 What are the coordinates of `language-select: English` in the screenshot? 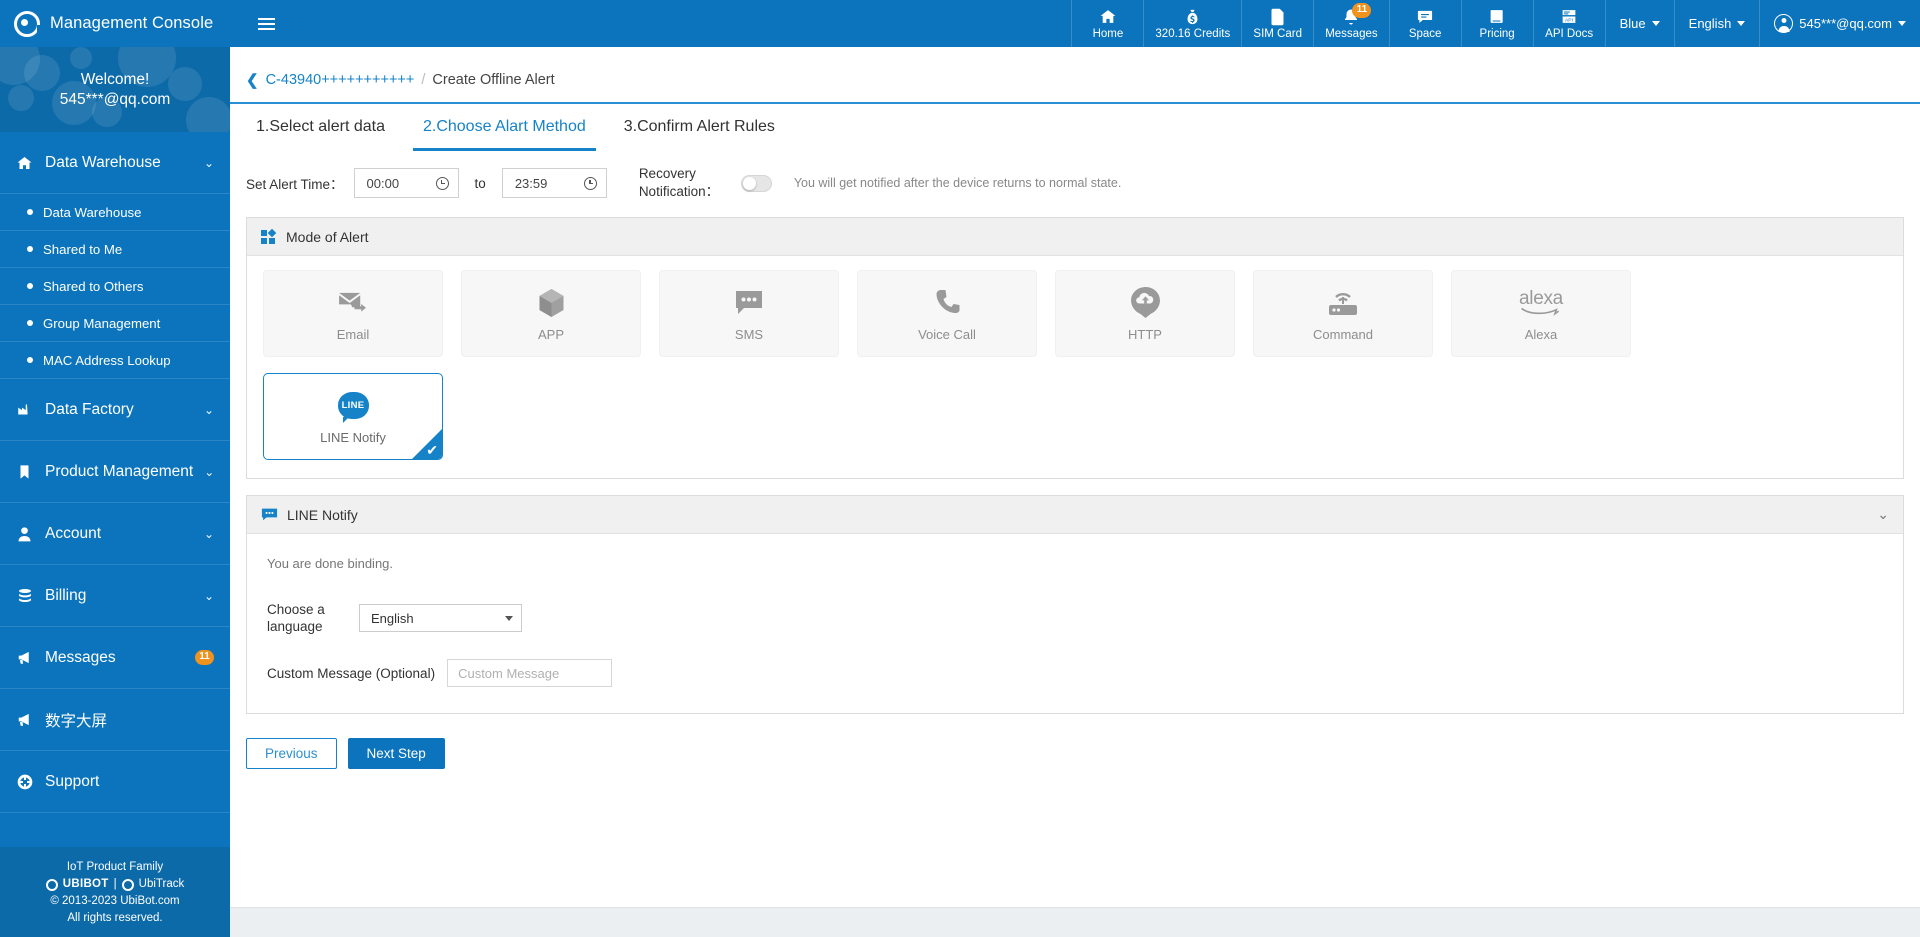 It's located at (440, 618).